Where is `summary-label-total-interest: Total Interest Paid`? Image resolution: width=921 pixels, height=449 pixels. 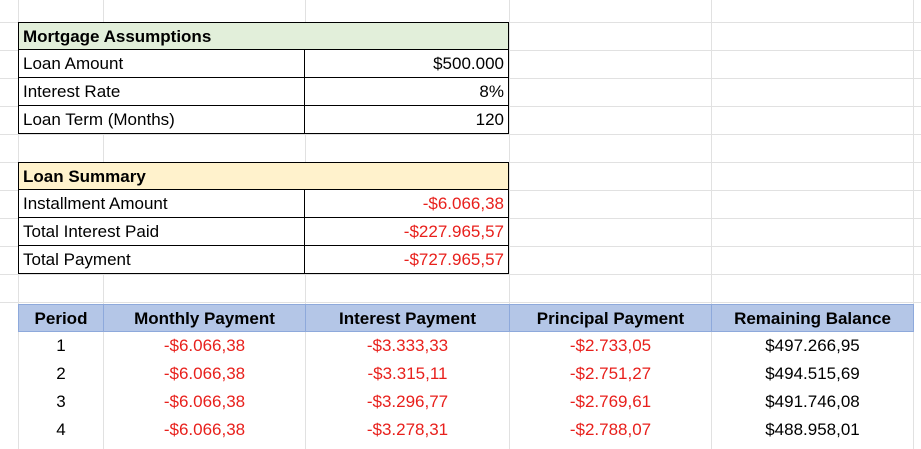 summary-label-total-interest: Total Interest Paid is located at coordinates (161, 232).